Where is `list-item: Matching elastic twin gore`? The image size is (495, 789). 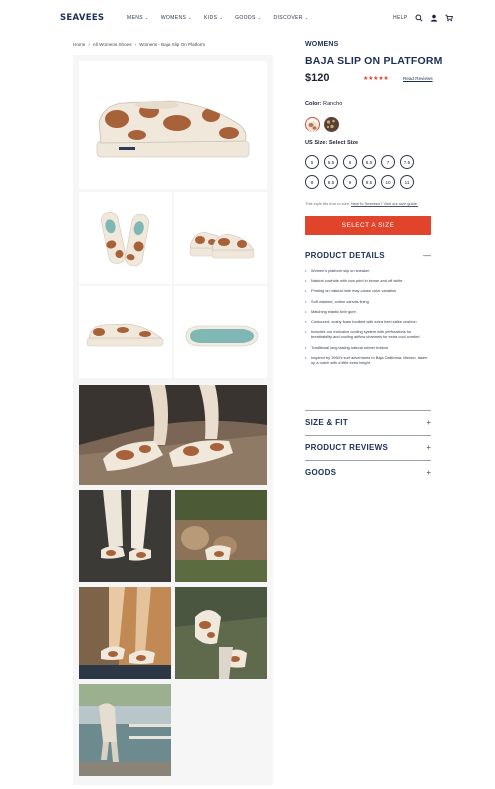
list-item: Matching elastic twin gore is located at coordinates (368, 311).